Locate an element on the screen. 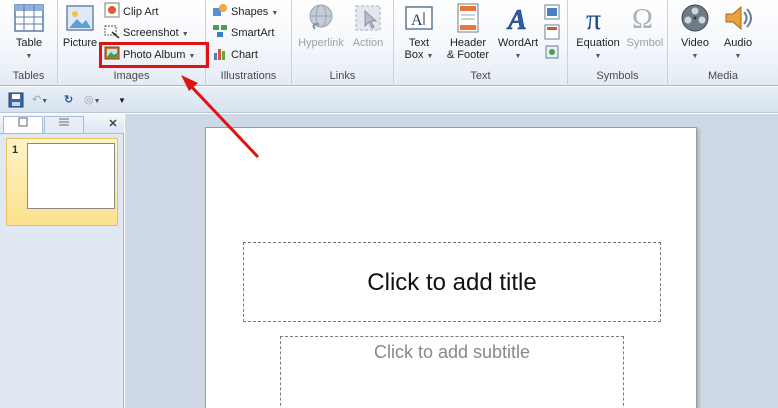 The width and height of the screenshot is (778, 408). equation-label: Equation is located at coordinates (598, 43).